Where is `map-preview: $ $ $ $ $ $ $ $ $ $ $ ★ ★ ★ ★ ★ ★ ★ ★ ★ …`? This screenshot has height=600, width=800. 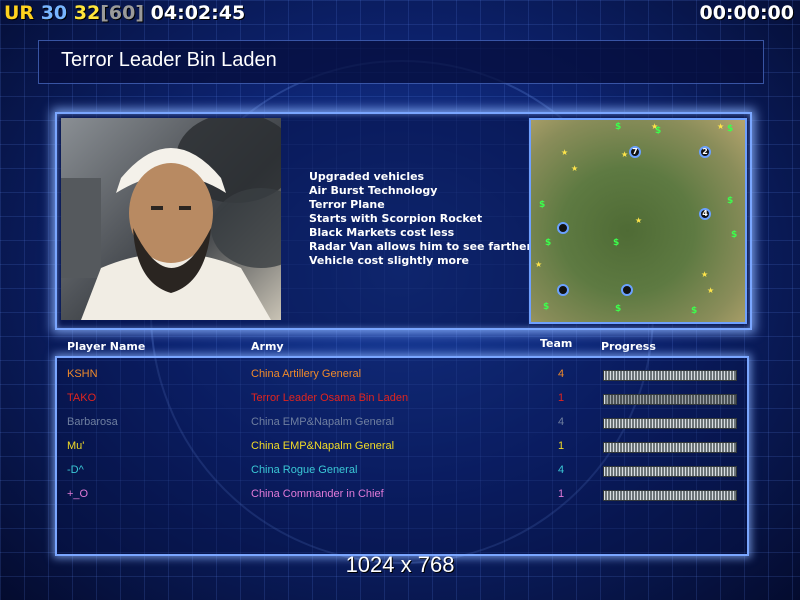 map-preview: $ $ $ $ $ $ $ $ $ $ $ ★ ★ ★ ★ ★ ★ ★ ★ ★ … is located at coordinates (638, 221).